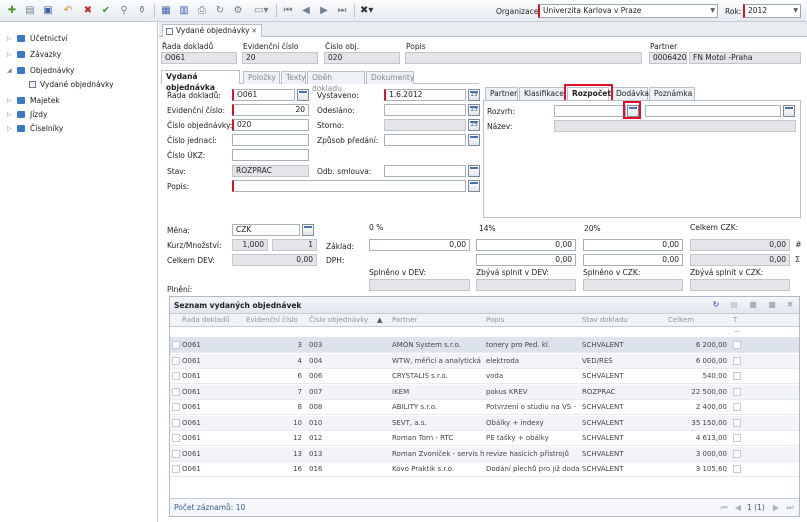 The height and width of the screenshot is (522, 807). I want to click on first-page-icon: ⏮, so click(724, 508).